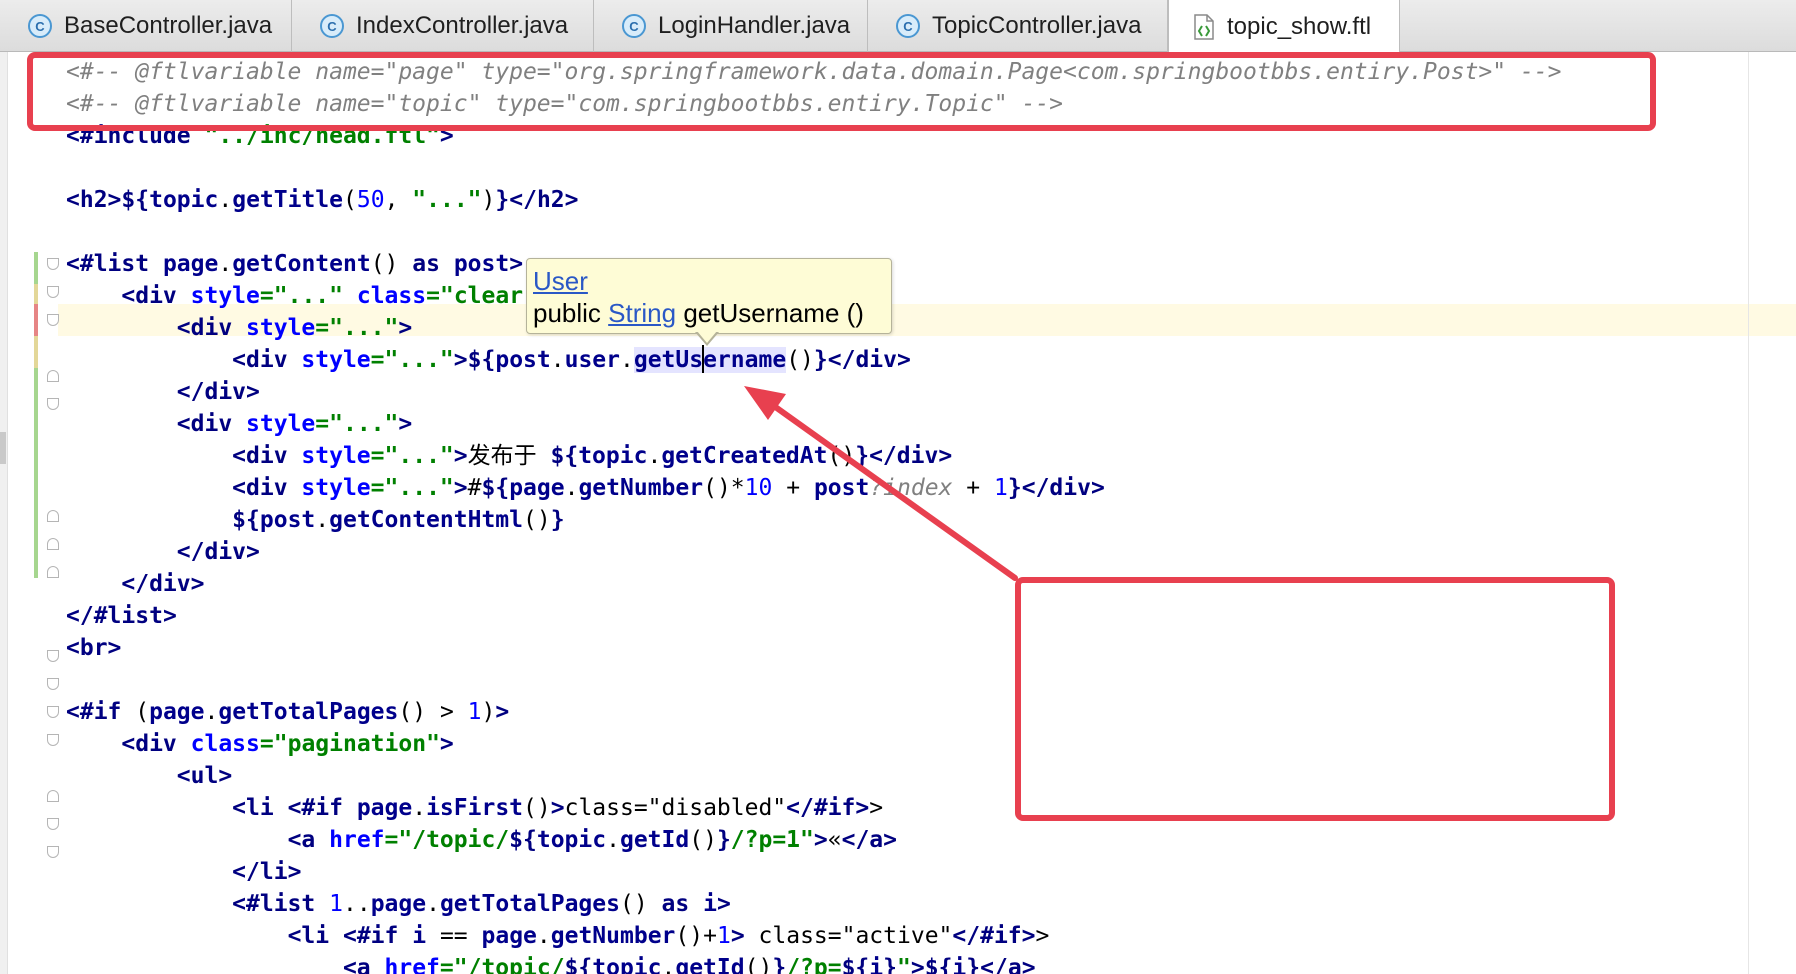 The height and width of the screenshot is (974, 1796). What do you see at coordinates (707, 337) in the screenshot?
I see `tooltip-pointer-fill` at bounding box center [707, 337].